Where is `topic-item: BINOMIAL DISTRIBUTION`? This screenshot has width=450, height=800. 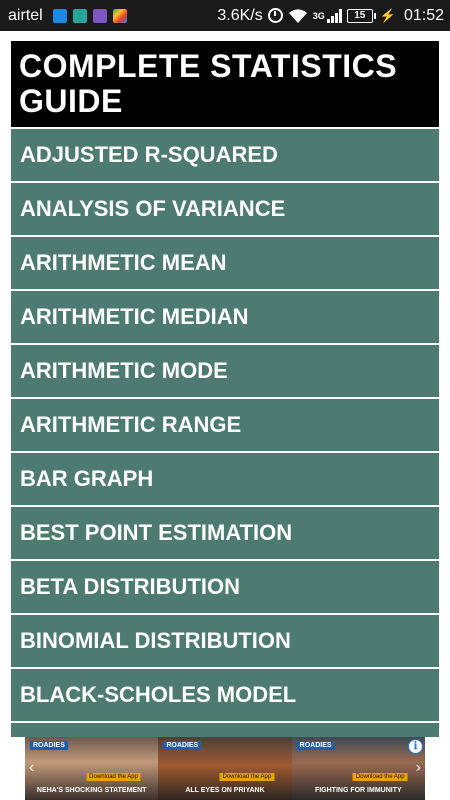
topic-item: BINOMIAL DISTRIBUTION is located at coordinates (225, 641).